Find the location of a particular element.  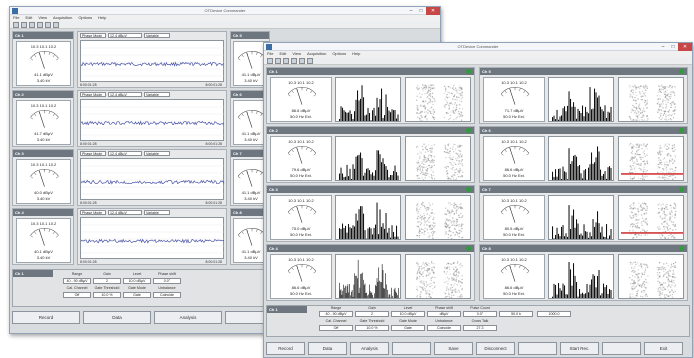

setting-value: dBµV is located at coordinates (444, 314).